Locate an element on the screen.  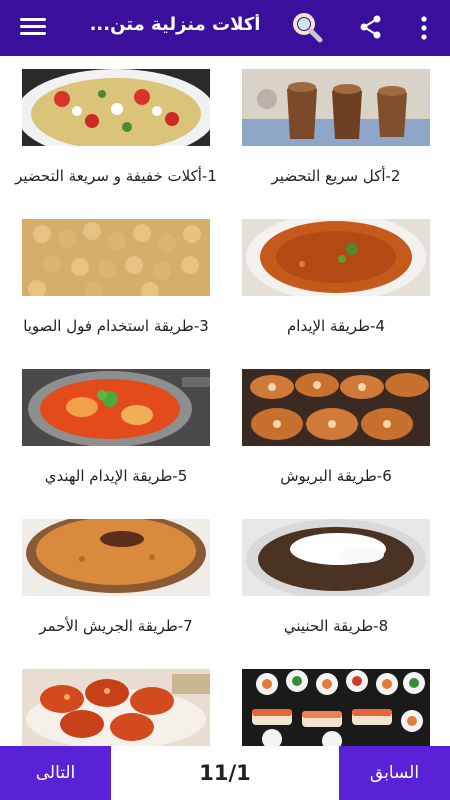
recipe-card: 6-طريقة البريوش is located at coordinates (337, 431).